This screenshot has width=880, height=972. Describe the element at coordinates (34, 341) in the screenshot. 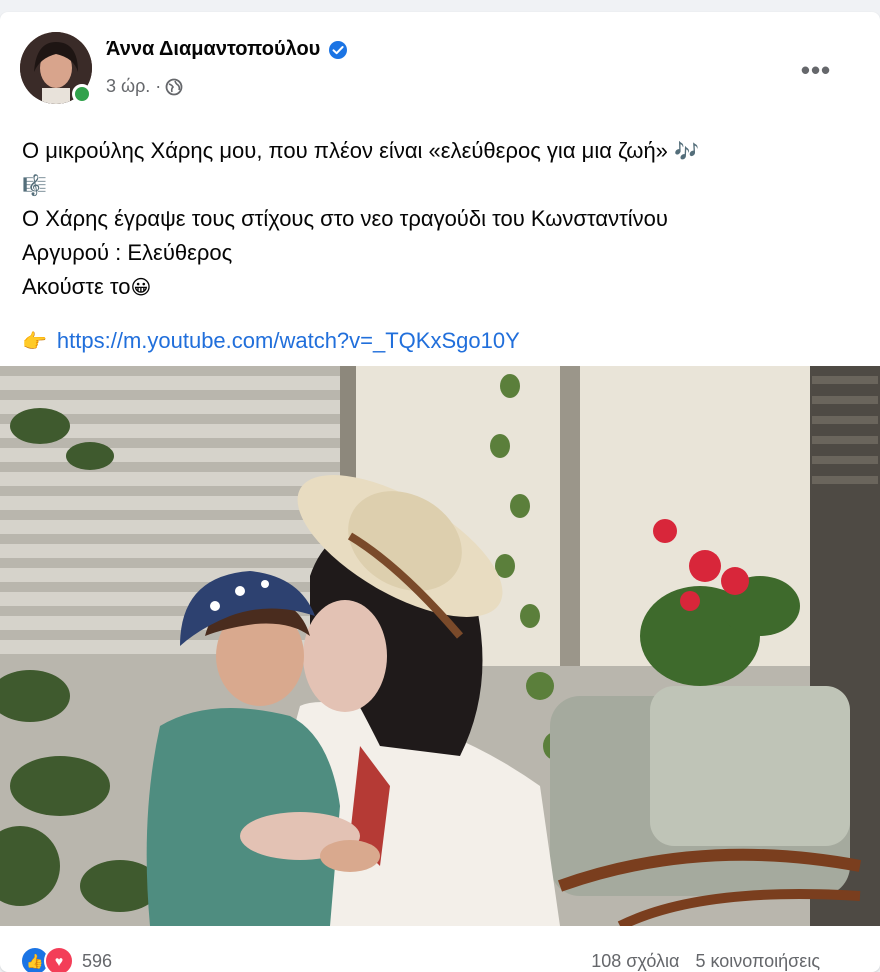

I see `pointing-hand-emoji-icon: 👉` at that location.